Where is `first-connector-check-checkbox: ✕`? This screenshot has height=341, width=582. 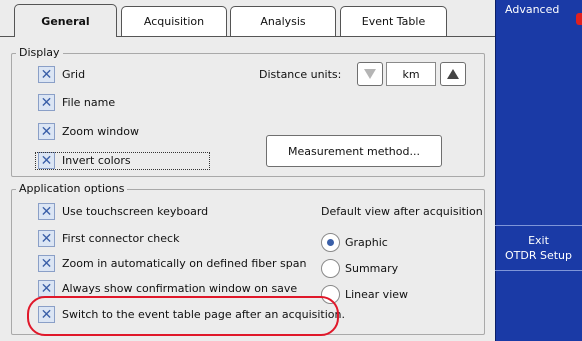 first-connector-check-checkbox: ✕ is located at coordinates (46, 238).